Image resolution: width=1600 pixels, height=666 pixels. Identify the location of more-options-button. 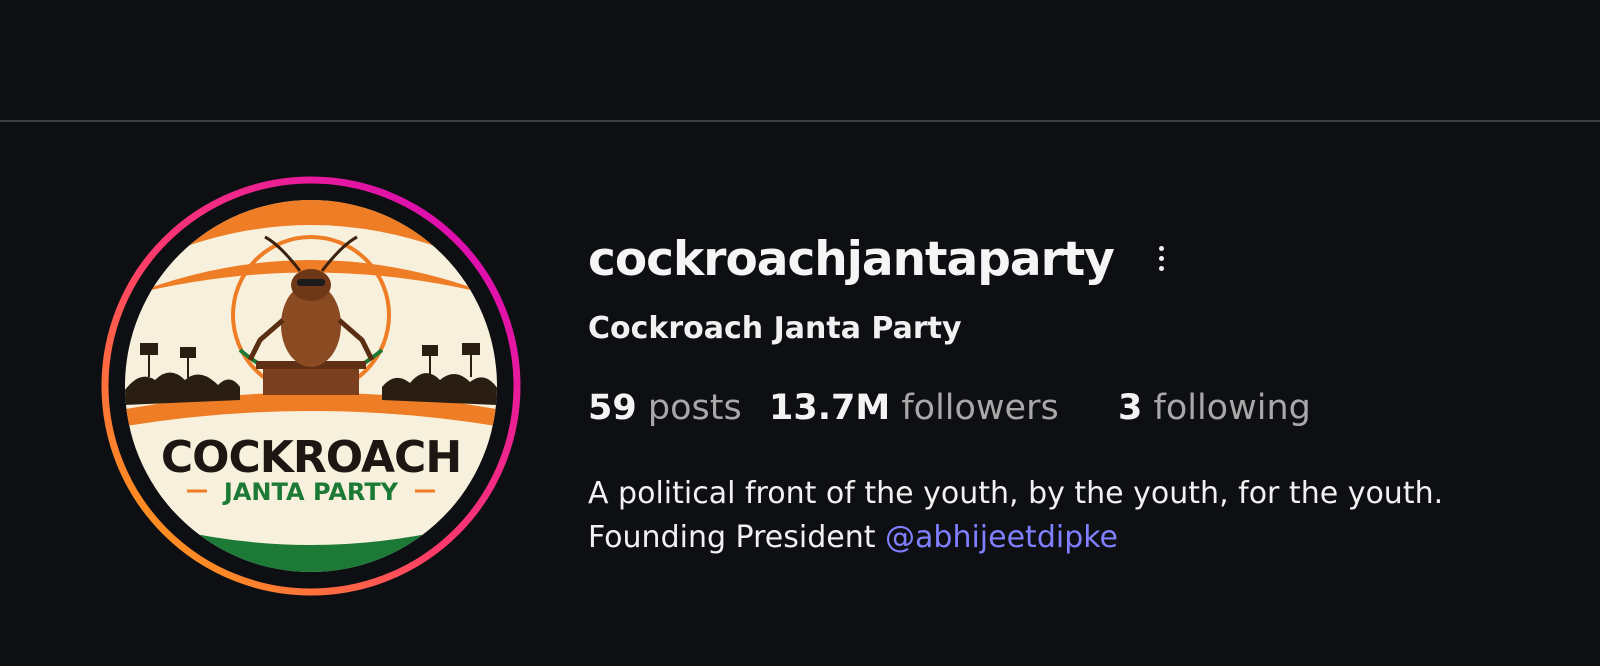
(1161, 258).